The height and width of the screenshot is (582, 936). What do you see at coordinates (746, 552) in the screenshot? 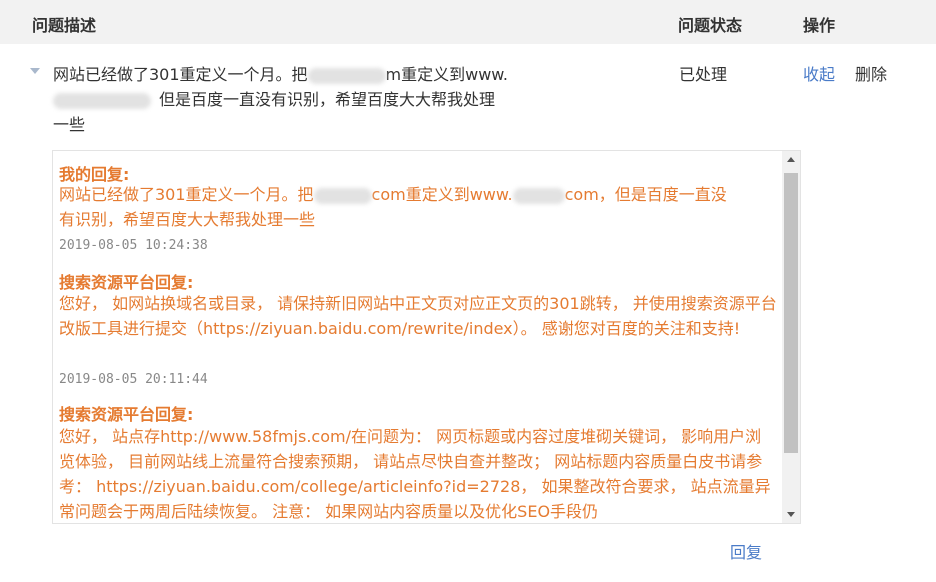
I see `reply-button: 回复` at bounding box center [746, 552].